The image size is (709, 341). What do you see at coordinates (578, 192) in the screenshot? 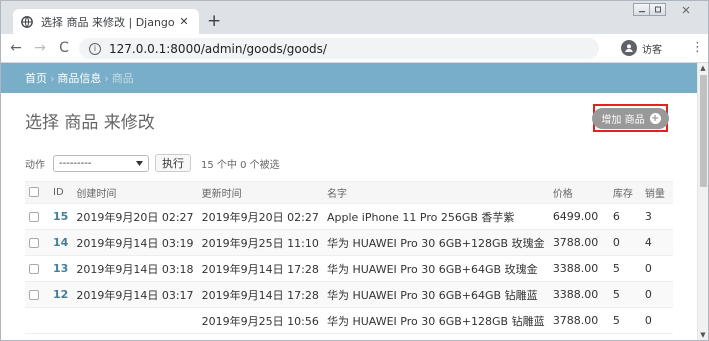
I see `column-header-price: 价格` at bounding box center [578, 192].